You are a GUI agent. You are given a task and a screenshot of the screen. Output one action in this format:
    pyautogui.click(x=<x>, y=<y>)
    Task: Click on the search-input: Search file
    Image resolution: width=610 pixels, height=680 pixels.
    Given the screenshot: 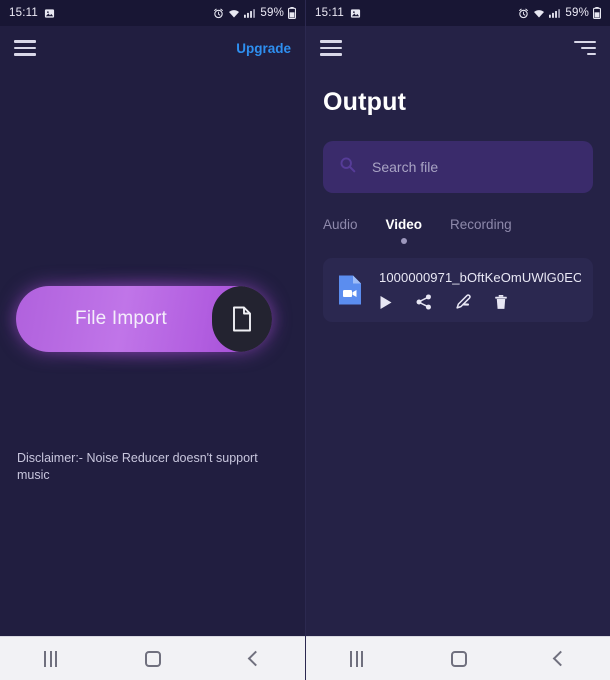 What is the action you would take?
    pyautogui.click(x=458, y=167)
    